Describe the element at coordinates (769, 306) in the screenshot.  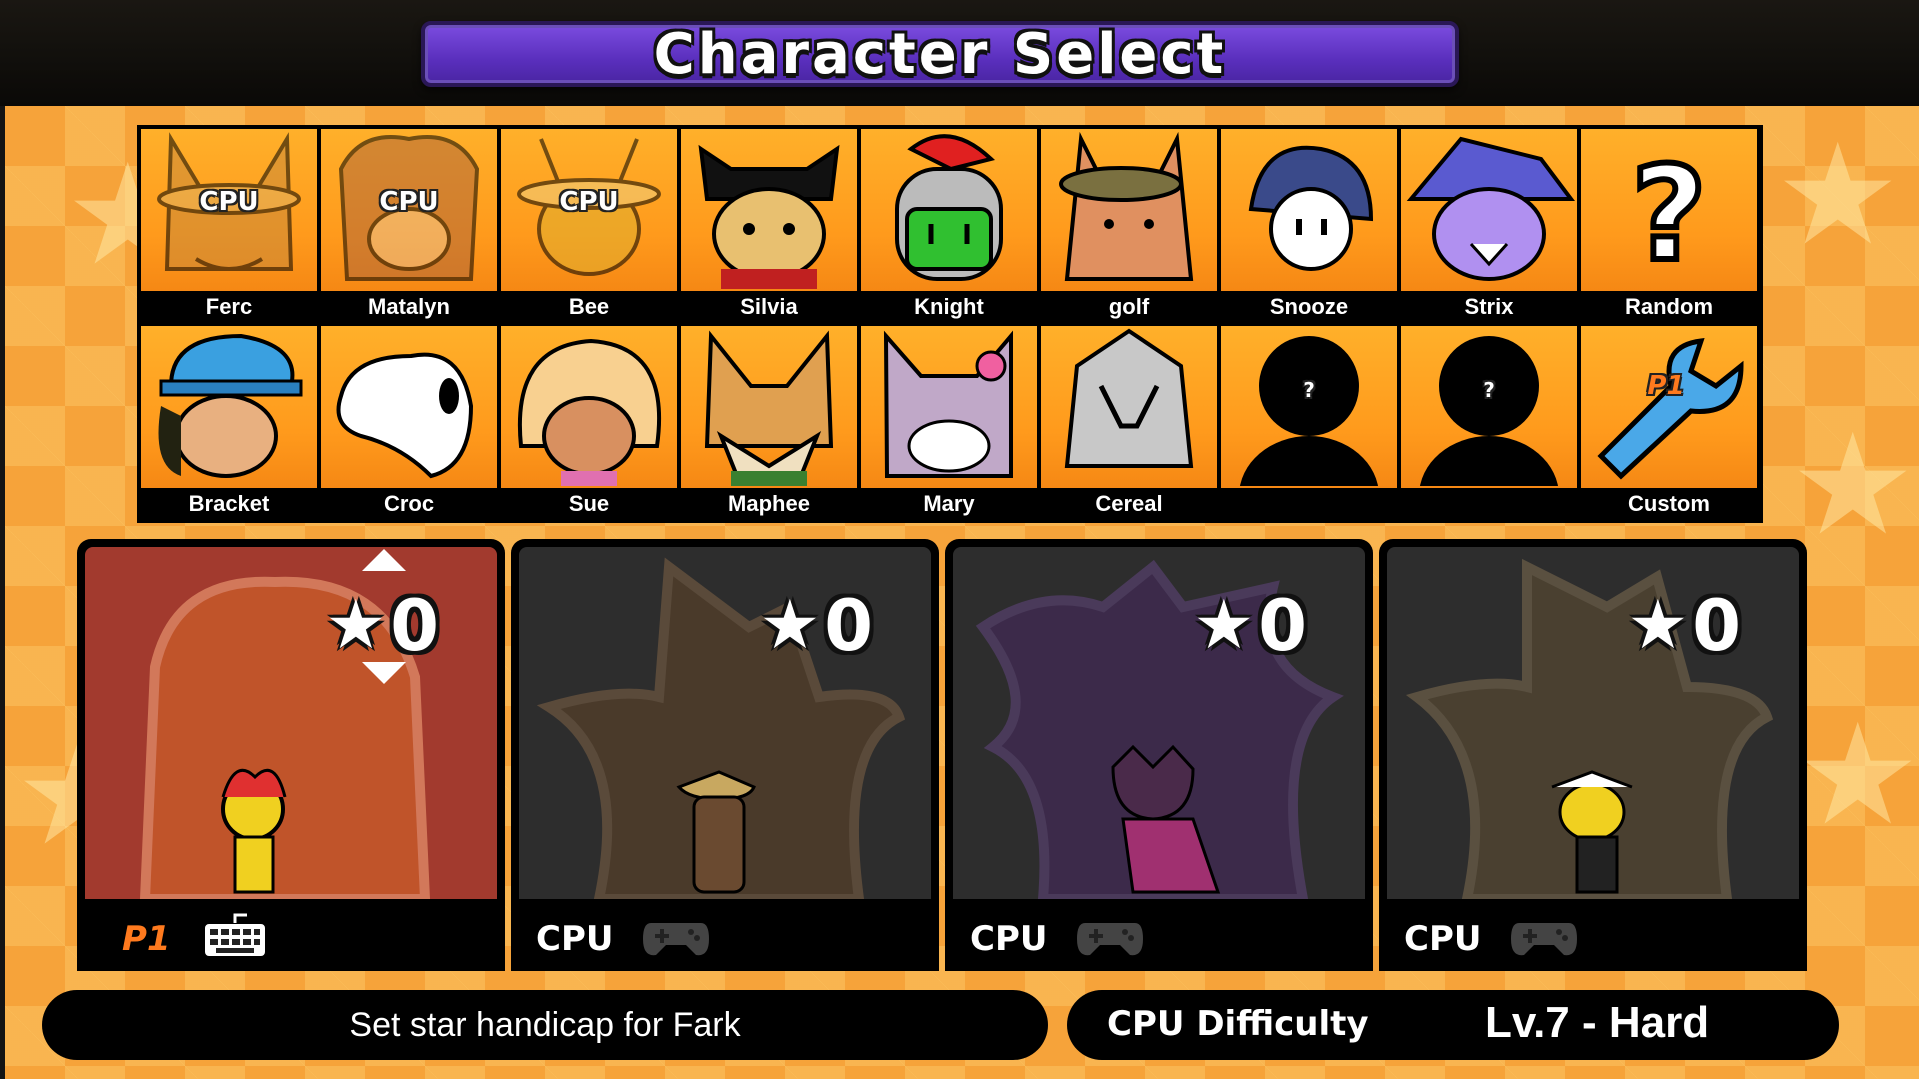
I see `character-name: Silvia` at that location.